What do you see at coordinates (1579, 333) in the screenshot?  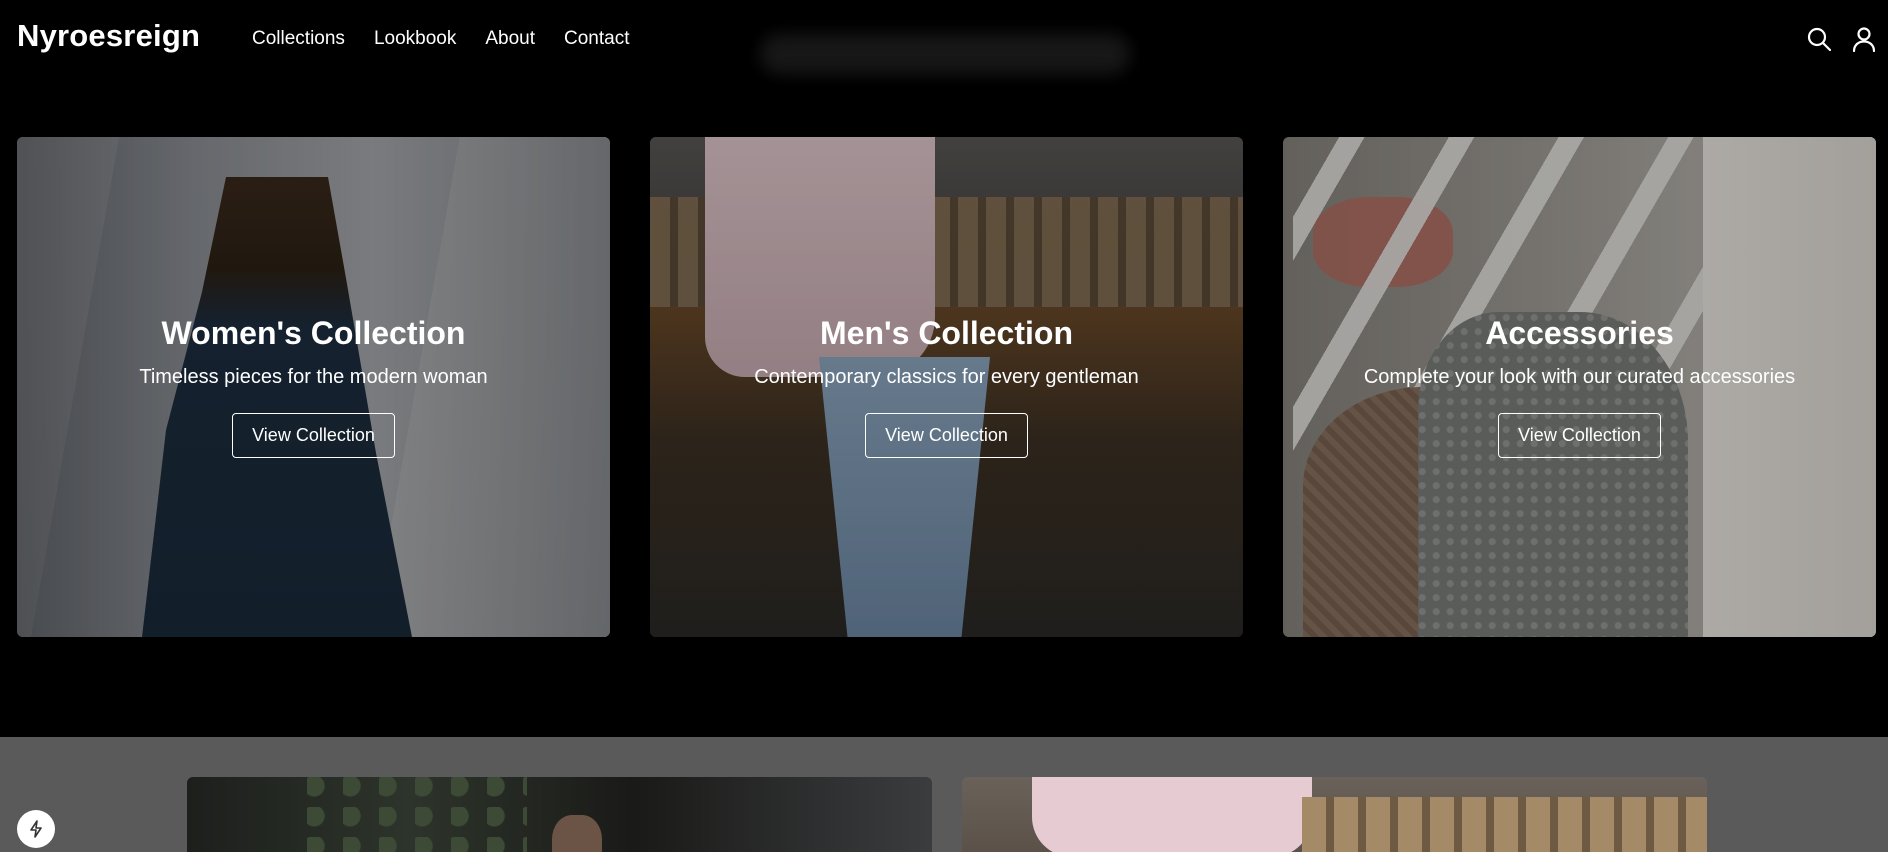 I see `card-title: Accessories` at bounding box center [1579, 333].